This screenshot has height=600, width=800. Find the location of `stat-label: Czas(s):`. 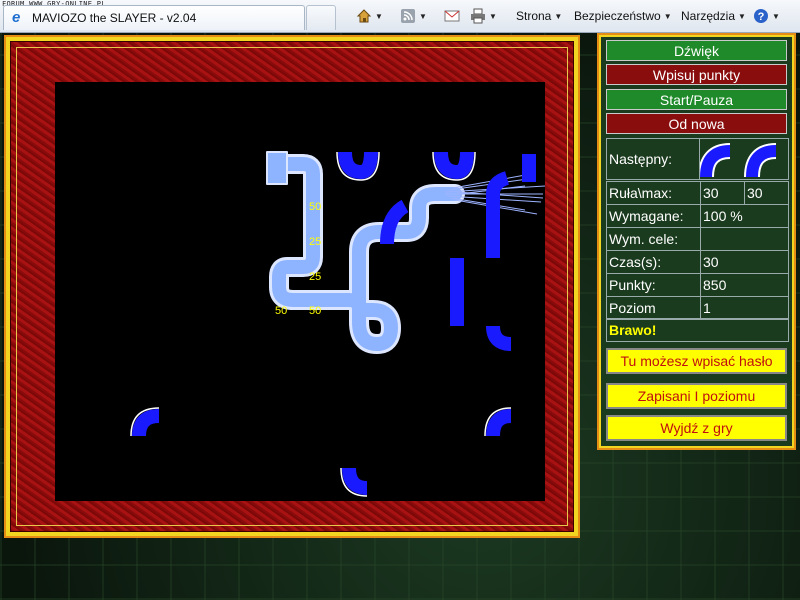

stat-label: Czas(s): is located at coordinates (654, 262).